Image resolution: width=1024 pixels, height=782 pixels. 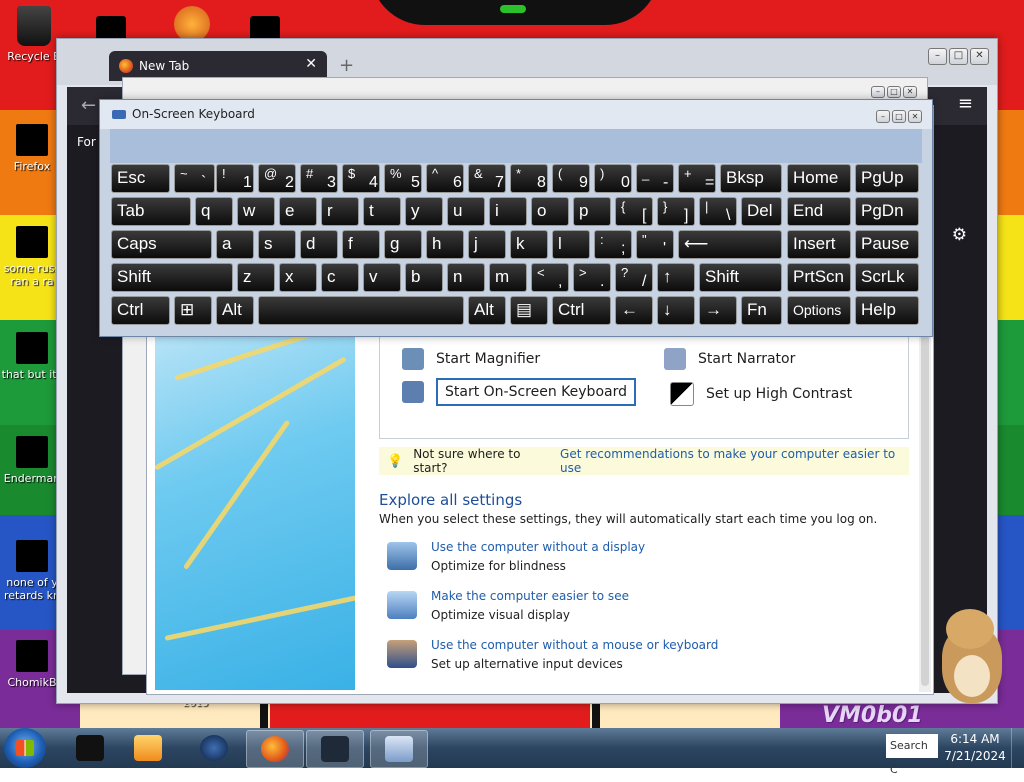 I want to click on taskbar-app, so click(x=90, y=748).